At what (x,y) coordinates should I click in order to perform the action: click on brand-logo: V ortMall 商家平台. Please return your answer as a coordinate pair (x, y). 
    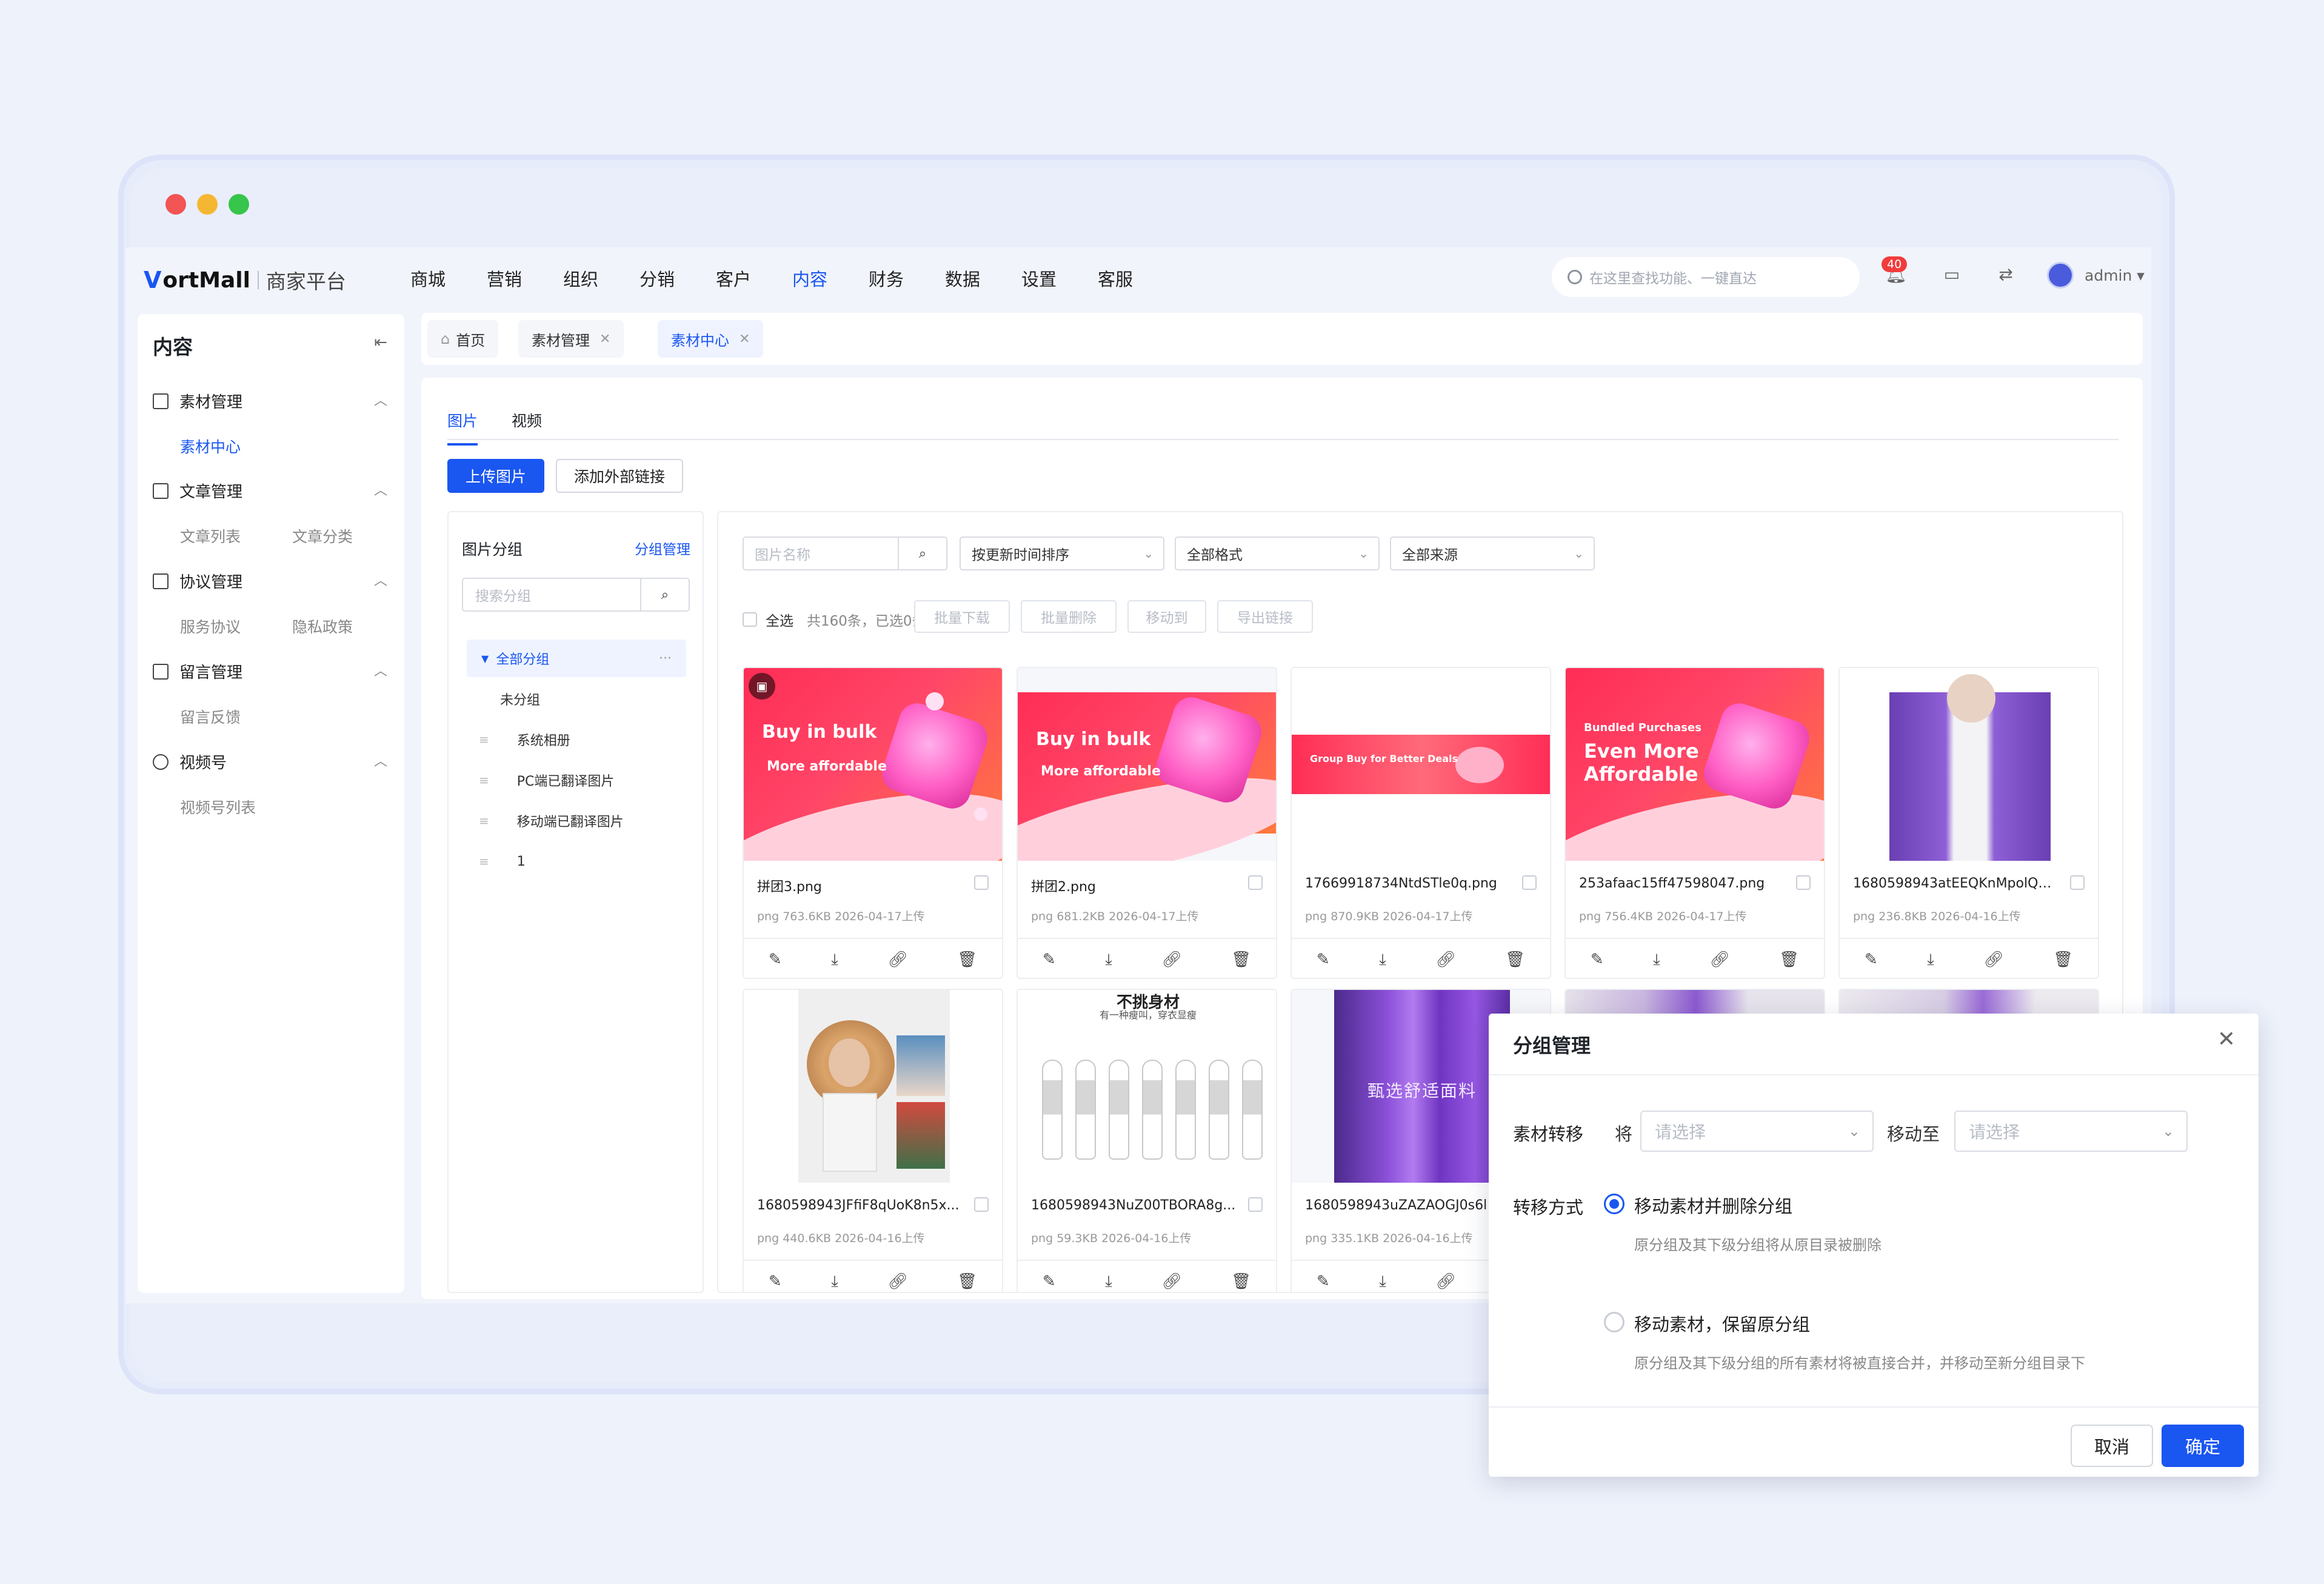
    Looking at the image, I should click on (245, 280).